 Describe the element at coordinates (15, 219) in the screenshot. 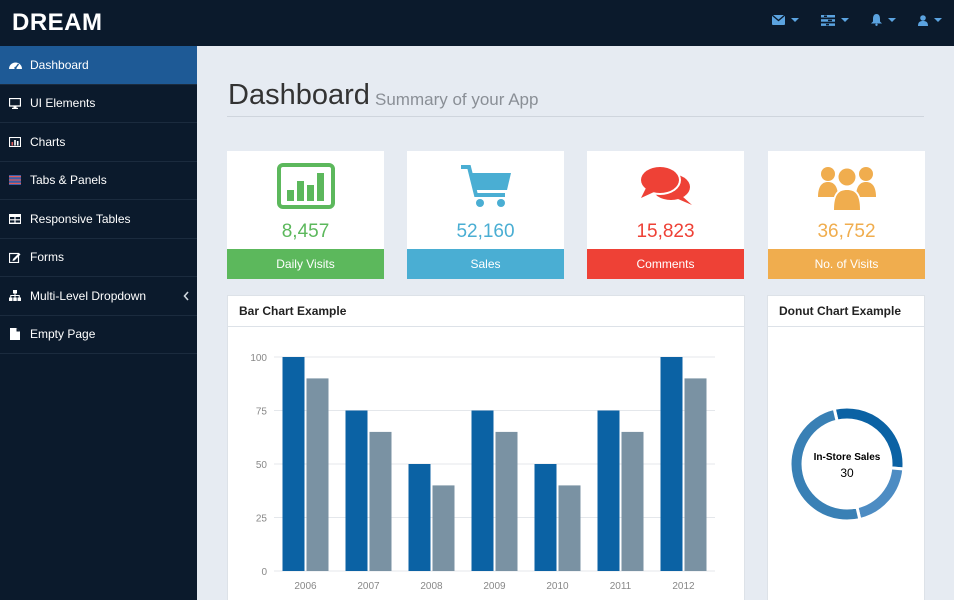

I see `table-icon` at that location.